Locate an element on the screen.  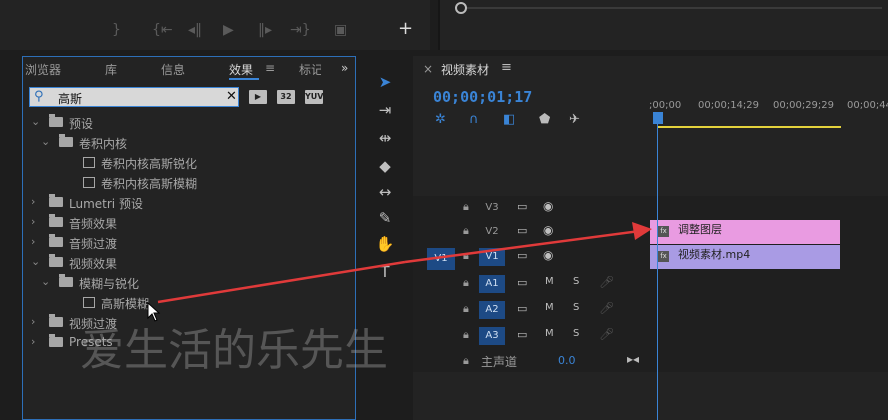
tab-effects: 效果 is located at coordinates (241, 69).